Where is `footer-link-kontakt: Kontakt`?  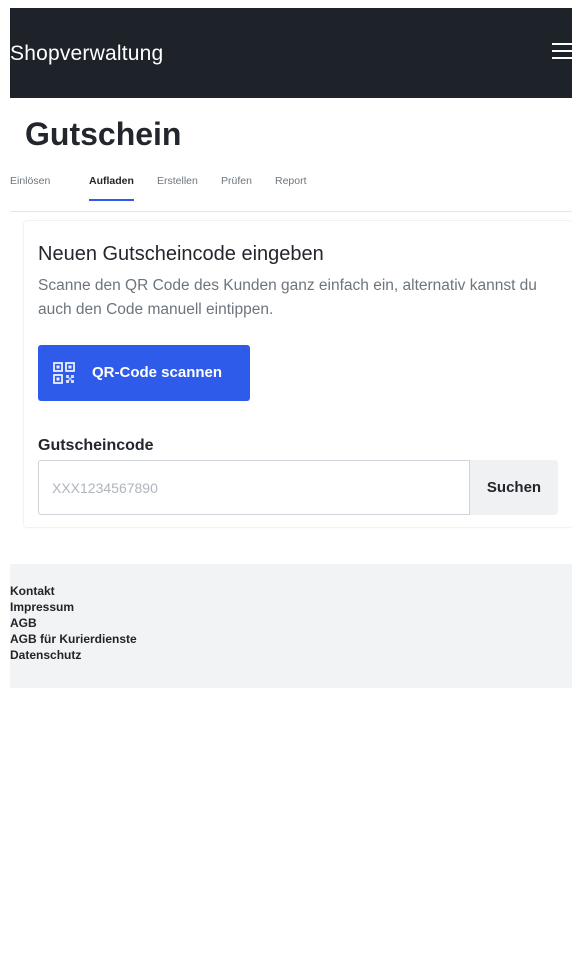
footer-link-kontakt: Kontakt is located at coordinates (73, 591).